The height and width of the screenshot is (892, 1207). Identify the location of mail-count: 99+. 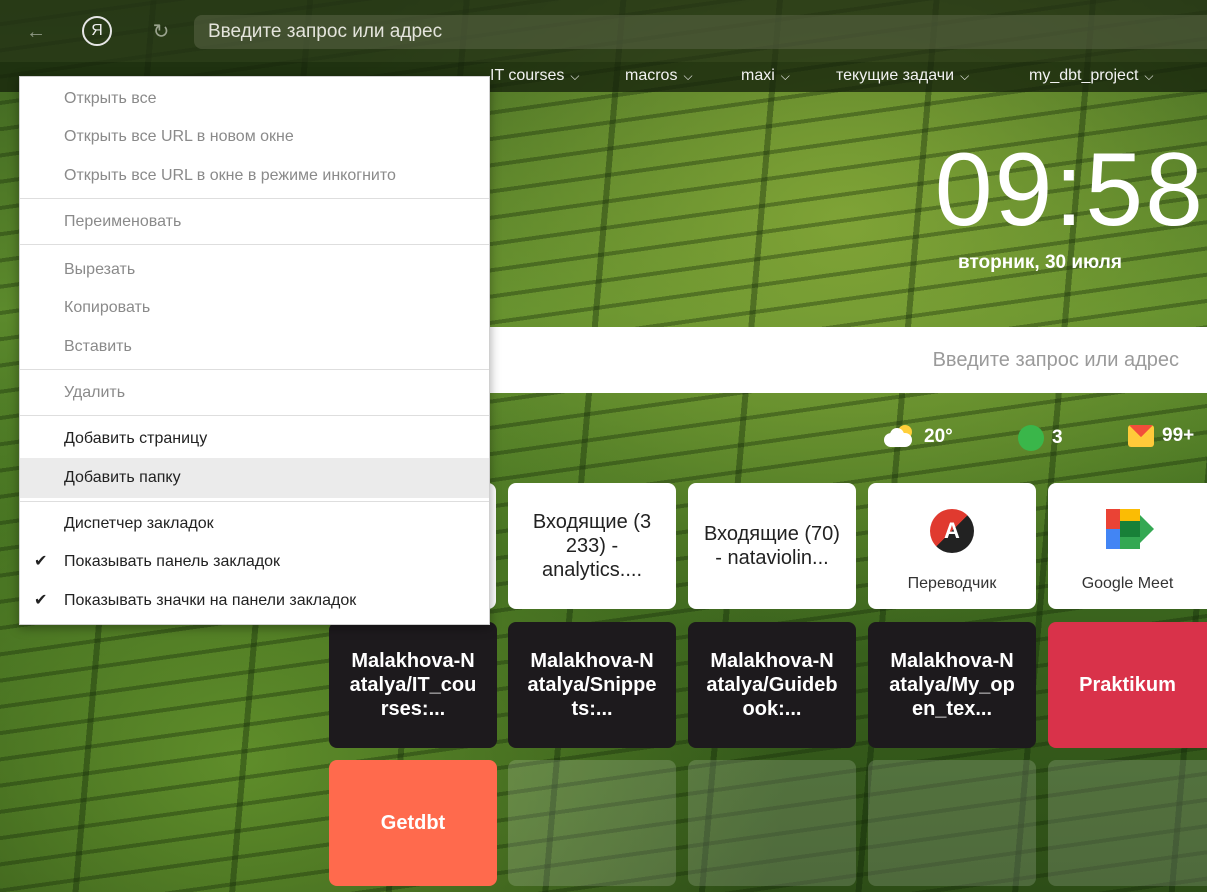
(1178, 436).